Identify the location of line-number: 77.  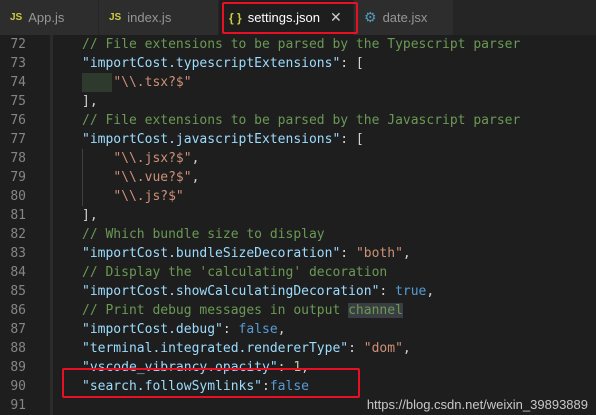
(18, 139).